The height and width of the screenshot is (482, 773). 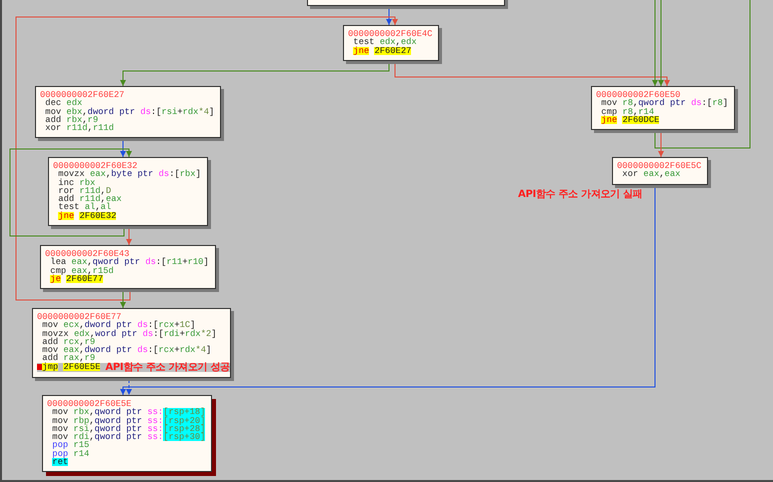 I want to click on block-address: 0000000002F60E43, so click(x=87, y=254).